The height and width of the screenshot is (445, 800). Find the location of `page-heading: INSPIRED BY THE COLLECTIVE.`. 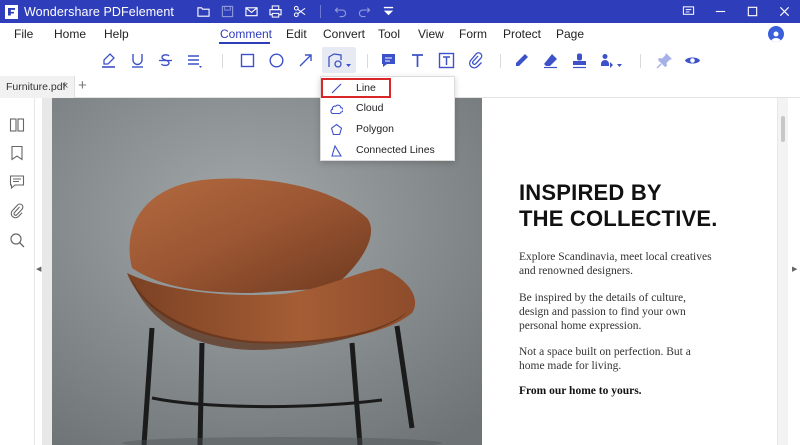

page-heading: INSPIRED BY THE COLLECTIVE. is located at coordinates (639, 206).